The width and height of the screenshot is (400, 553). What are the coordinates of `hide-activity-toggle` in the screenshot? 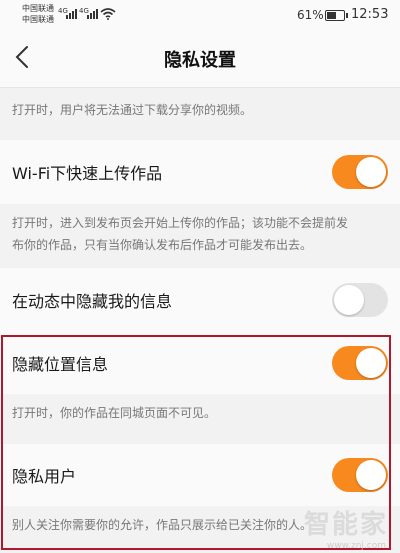 It's located at (360, 300).